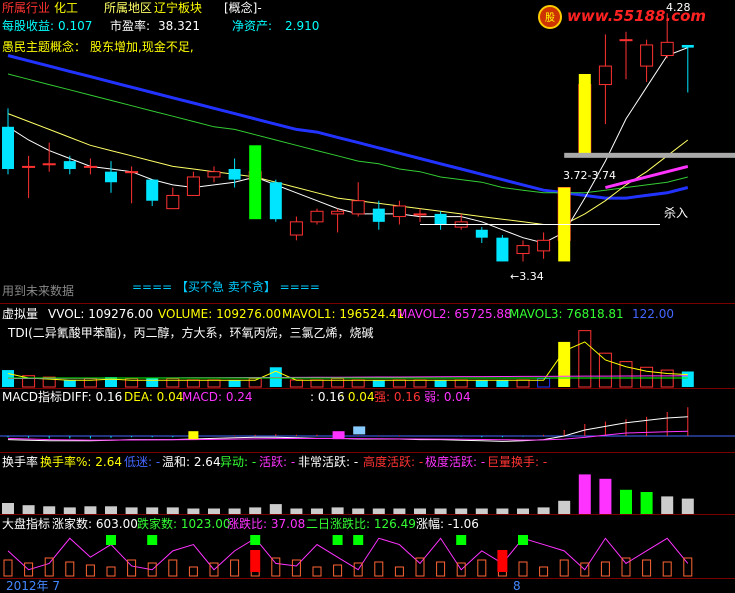 The height and width of the screenshot is (593, 735). I want to click on macd-dea: DEA: 0.04, so click(154, 397).